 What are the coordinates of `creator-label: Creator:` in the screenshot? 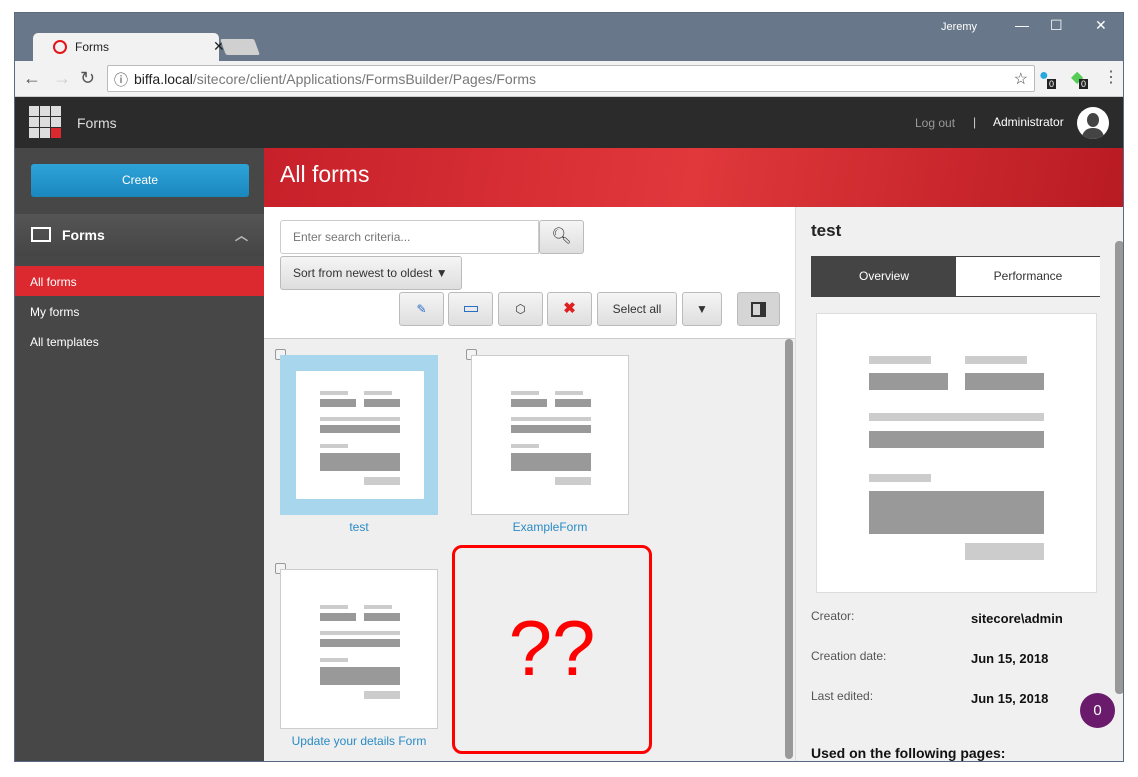 It's located at (833, 616).